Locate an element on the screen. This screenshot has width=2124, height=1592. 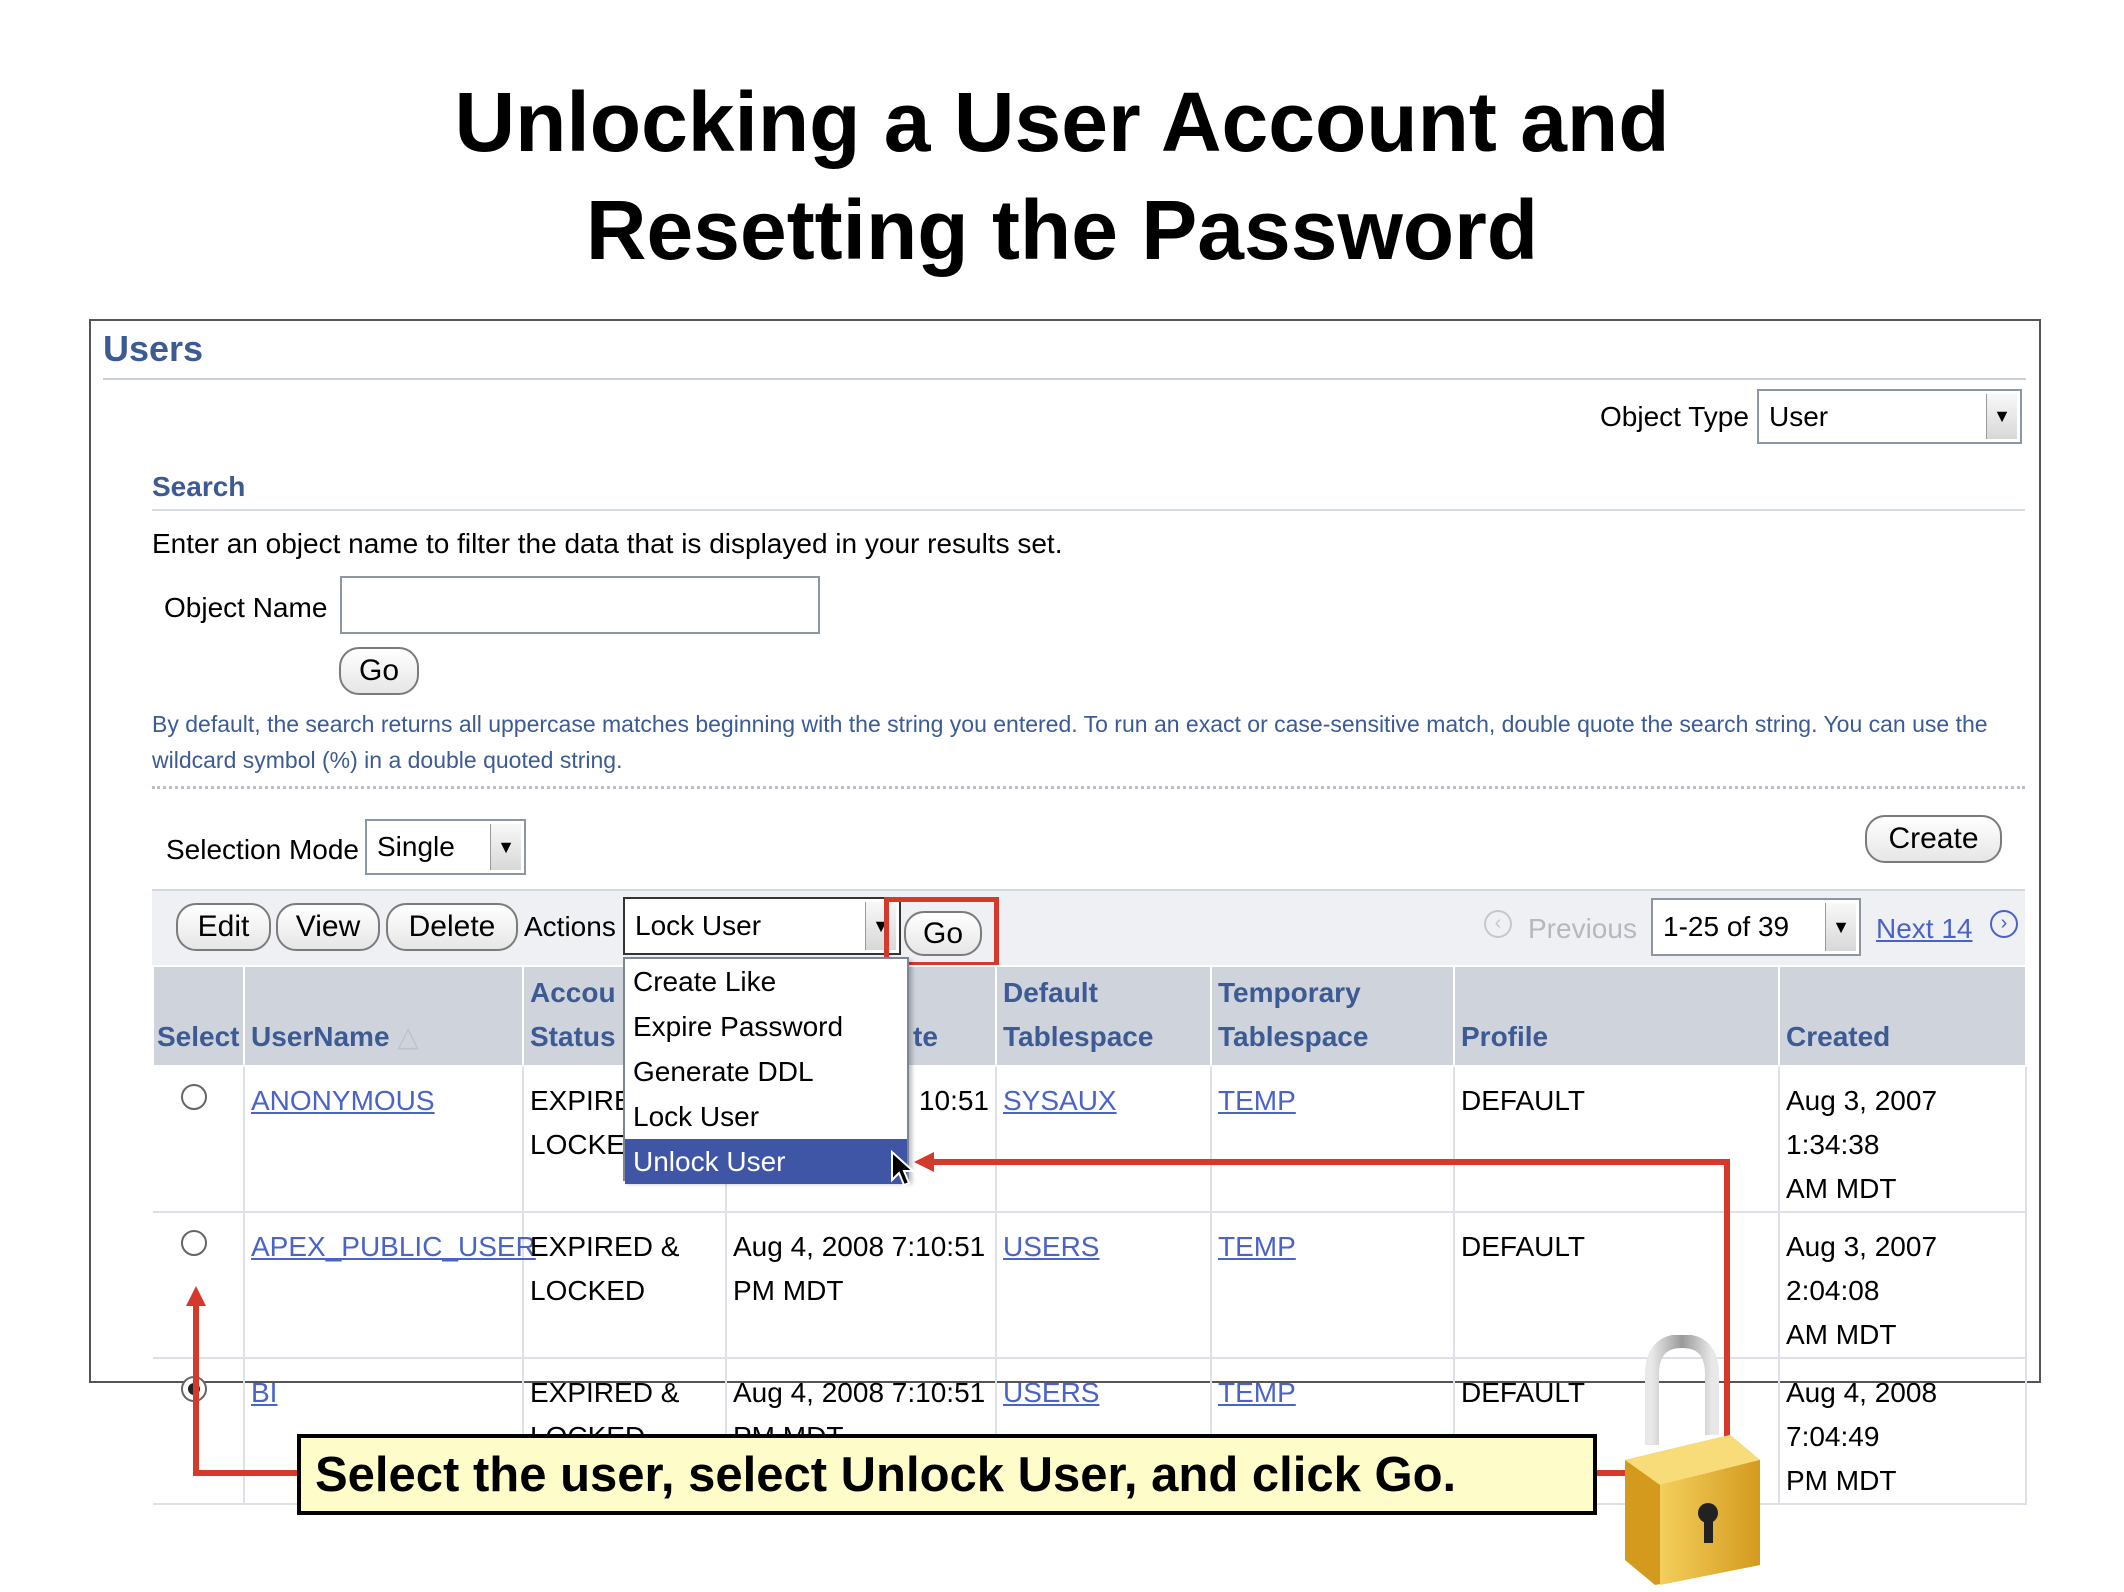
padlock-icon is located at coordinates (1692, 1460).